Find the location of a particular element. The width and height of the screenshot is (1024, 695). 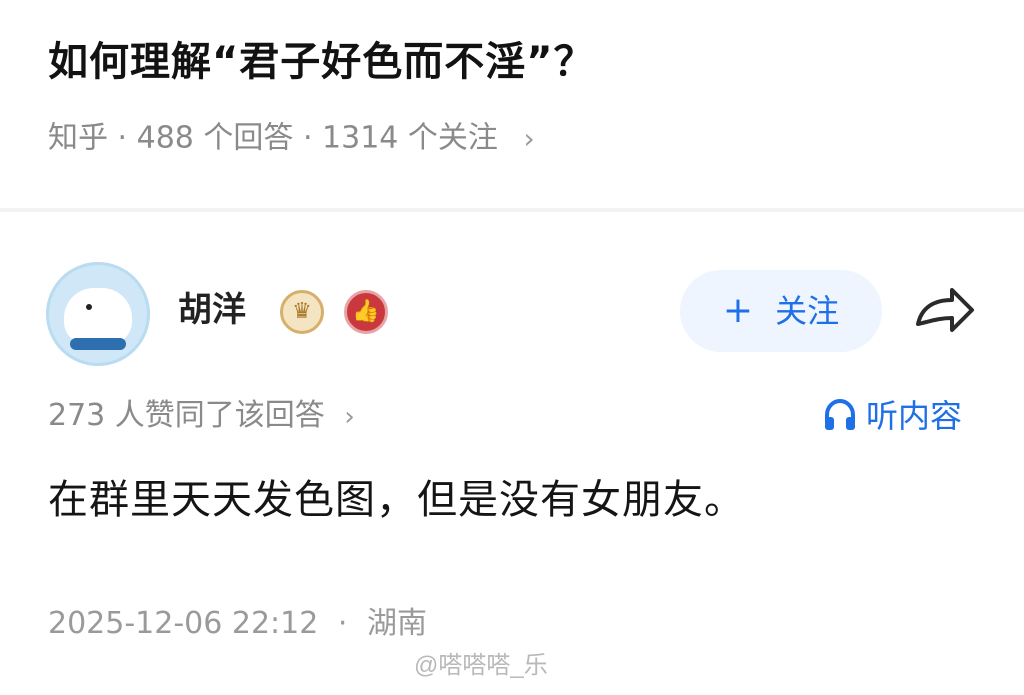

author-name: 胡洋 is located at coordinates (212, 310).